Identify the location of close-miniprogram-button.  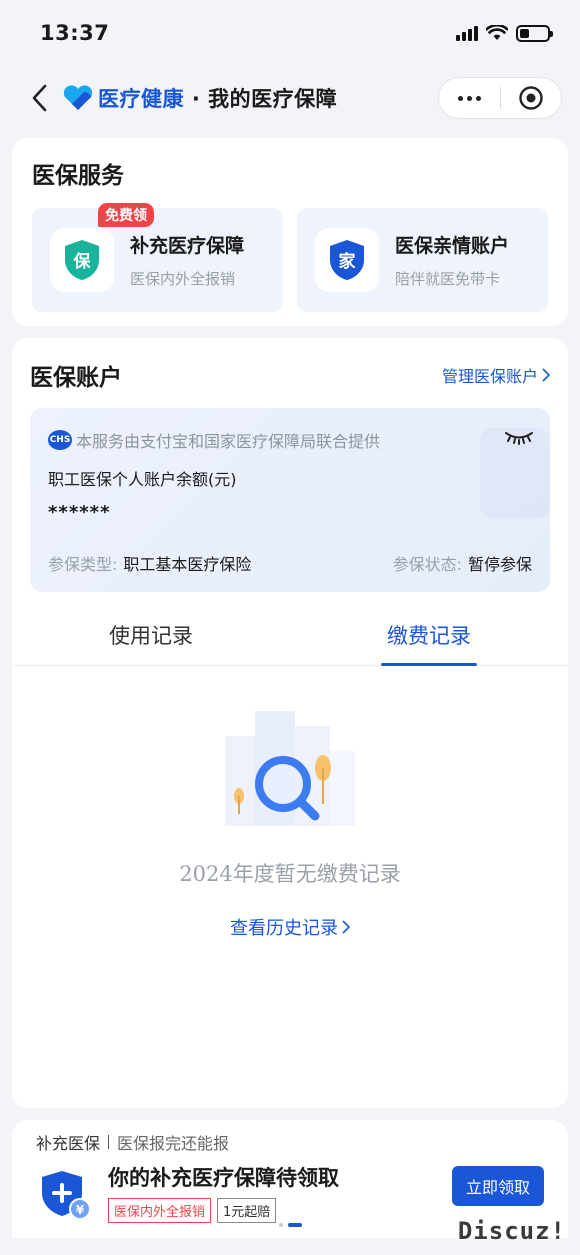
(531, 98).